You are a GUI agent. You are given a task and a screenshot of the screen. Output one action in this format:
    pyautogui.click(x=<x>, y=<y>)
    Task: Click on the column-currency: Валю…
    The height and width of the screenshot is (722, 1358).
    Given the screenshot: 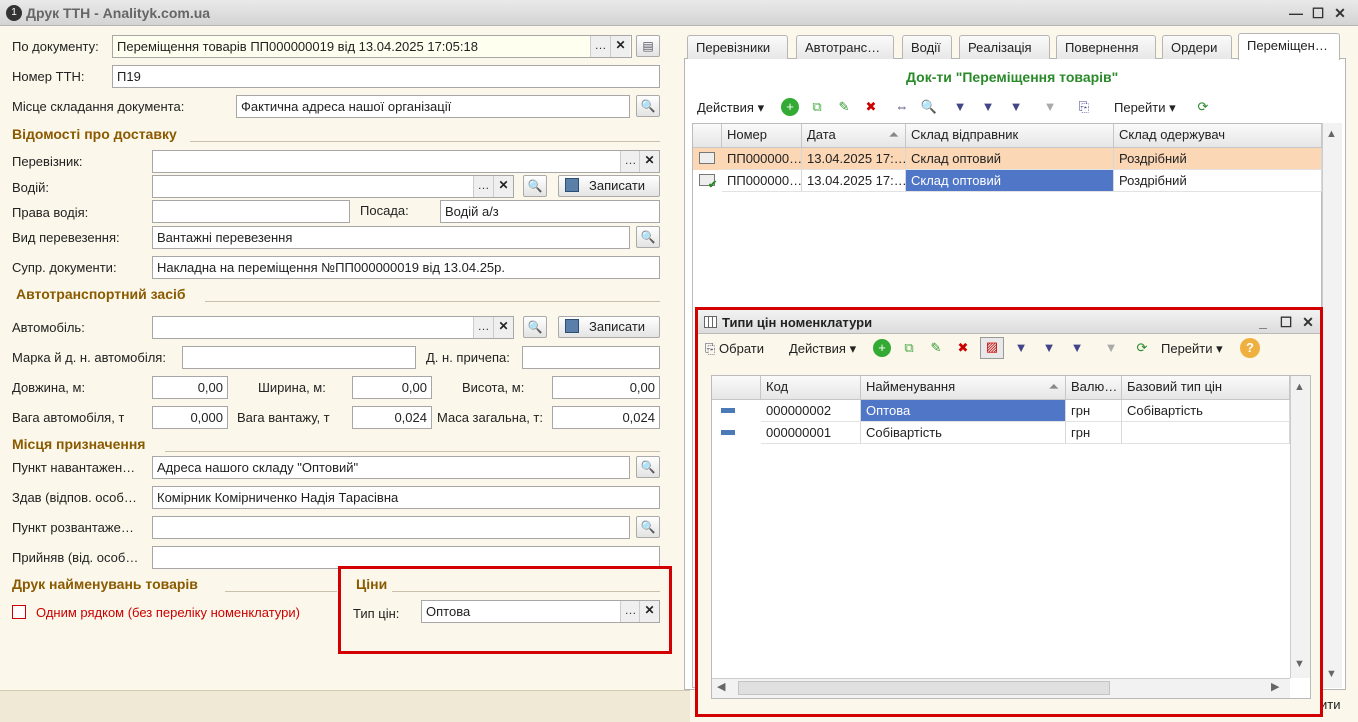 What is the action you would take?
    pyautogui.click(x=1094, y=388)
    